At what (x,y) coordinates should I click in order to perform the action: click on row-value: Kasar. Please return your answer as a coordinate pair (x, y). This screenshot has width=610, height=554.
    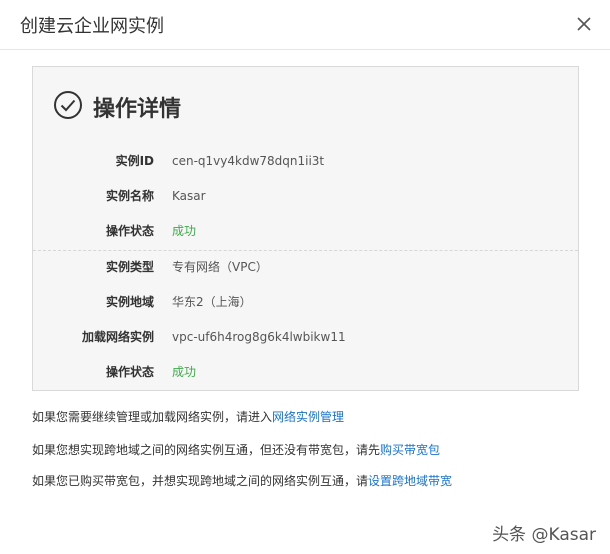
    Looking at the image, I should click on (189, 196).